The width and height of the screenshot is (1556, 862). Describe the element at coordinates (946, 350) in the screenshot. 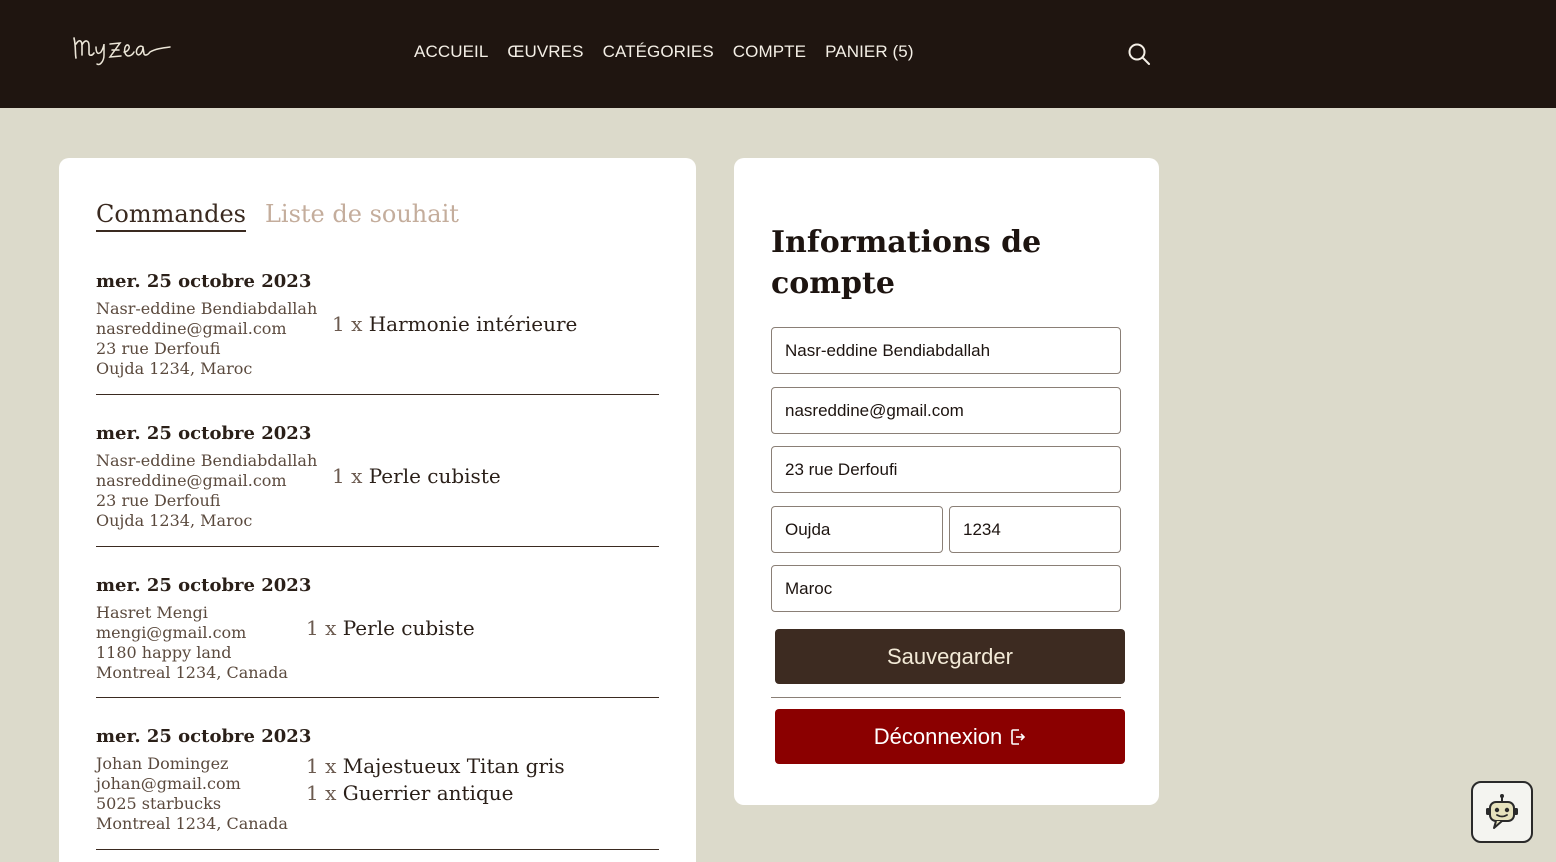

I see `name-field` at that location.